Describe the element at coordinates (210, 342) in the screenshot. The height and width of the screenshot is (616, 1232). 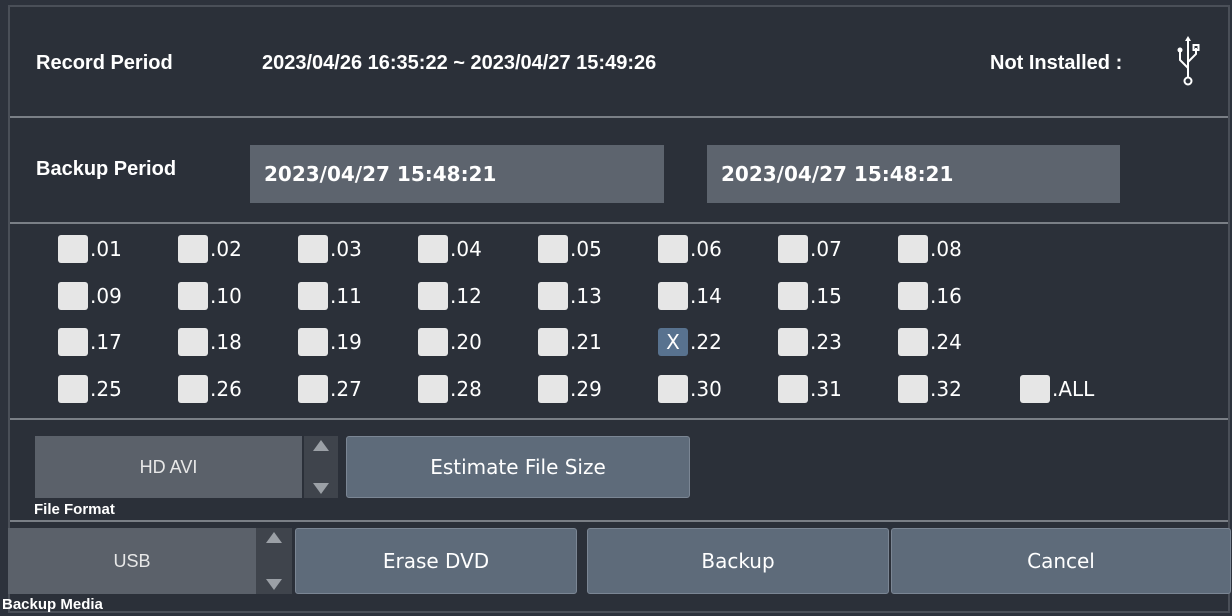
I see `channel-checkbox: .18` at that location.